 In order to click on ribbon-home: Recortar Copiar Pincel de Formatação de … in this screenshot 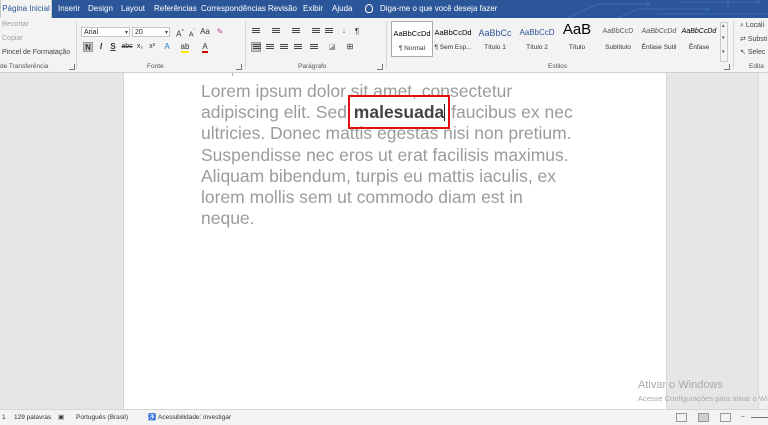, I will do `click(384, 45)`.